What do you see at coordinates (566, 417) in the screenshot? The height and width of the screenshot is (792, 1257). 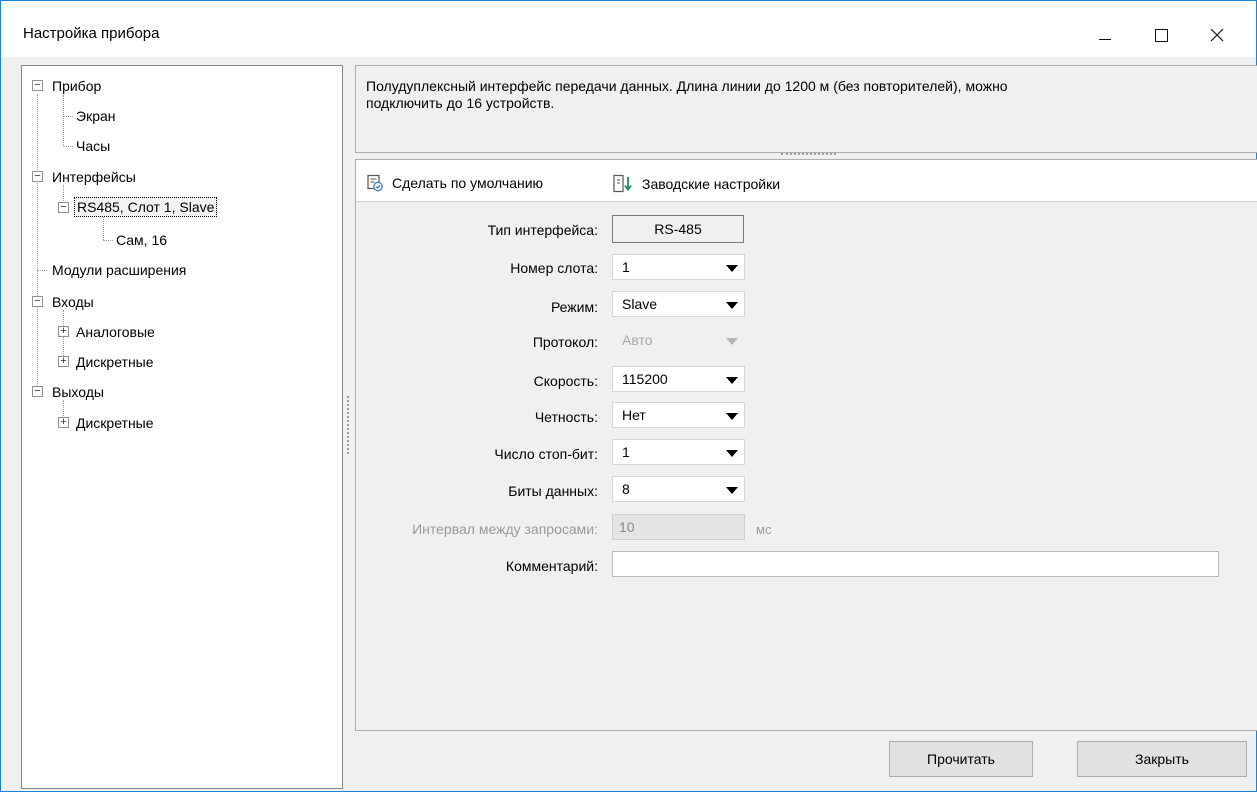 I see `parity-label: Четность:` at bounding box center [566, 417].